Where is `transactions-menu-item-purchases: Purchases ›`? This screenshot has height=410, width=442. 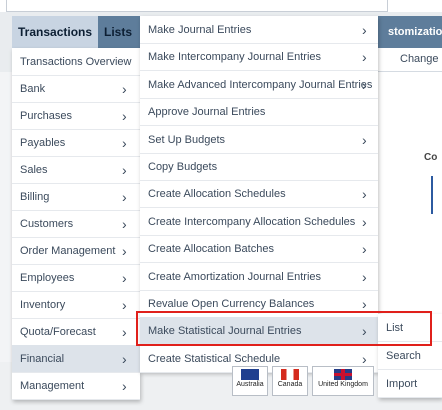 transactions-menu-item-purchases: Purchases › is located at coordinates (76, 116).